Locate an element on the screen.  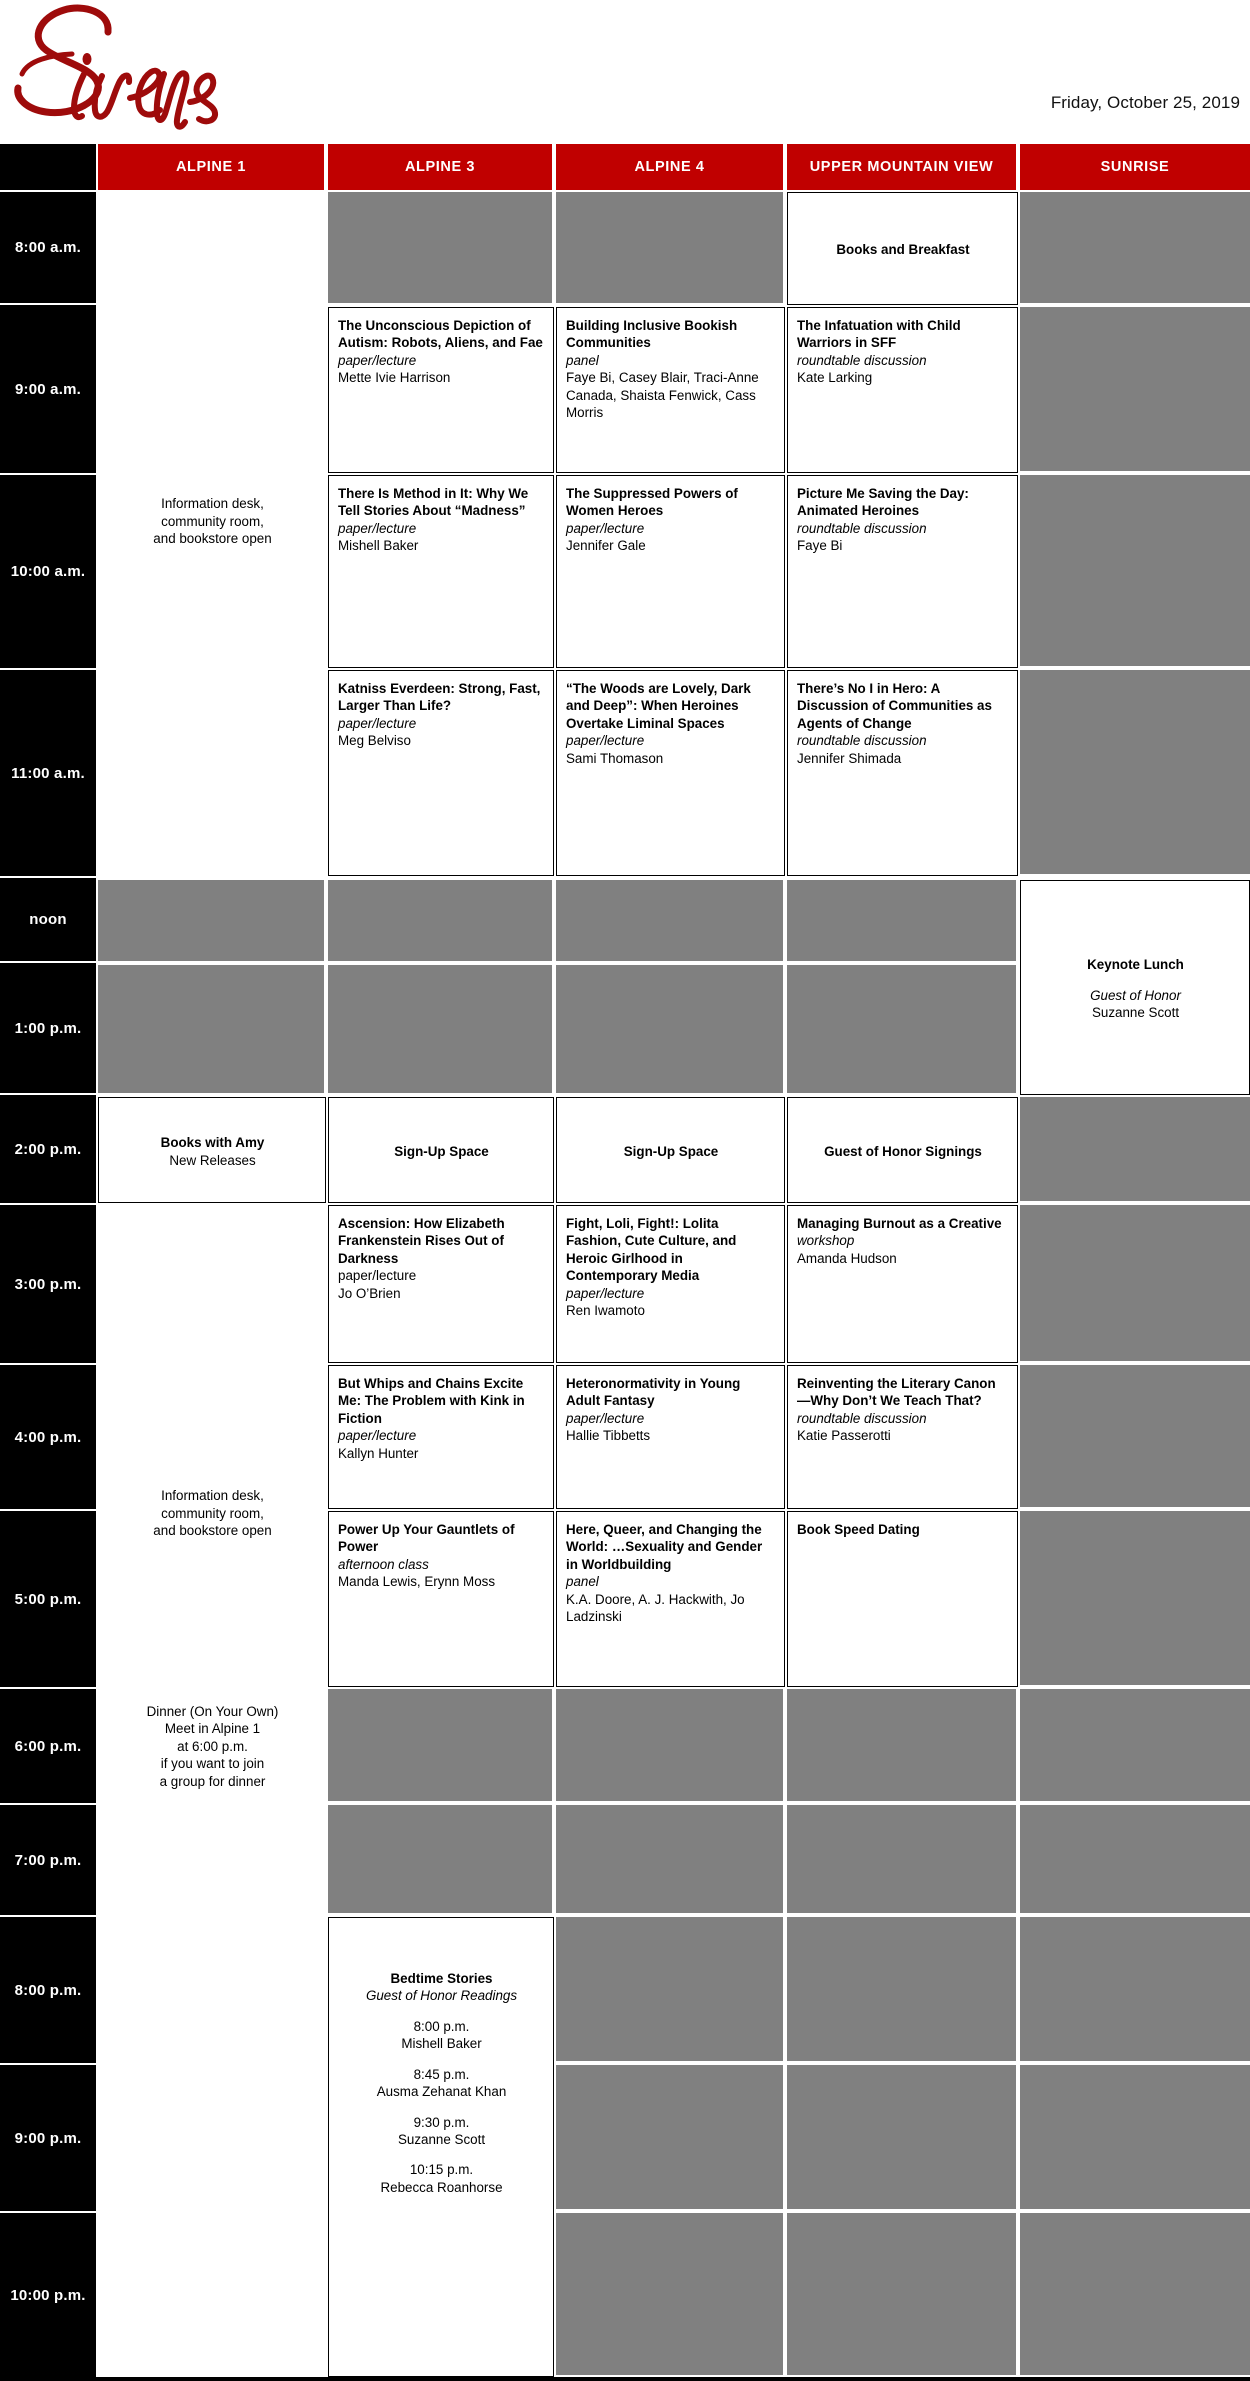
time-text: 3:00 p.m. is located at coordinates (48, 1284).